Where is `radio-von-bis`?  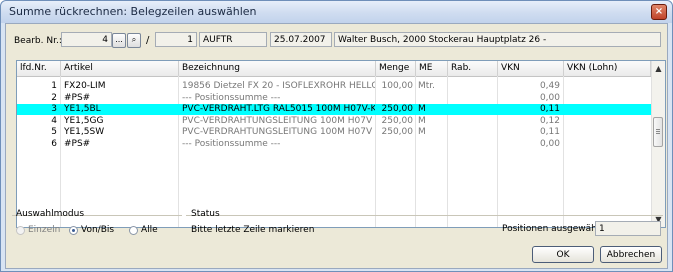 radio-von-bis is located at coordinates (73, 230).